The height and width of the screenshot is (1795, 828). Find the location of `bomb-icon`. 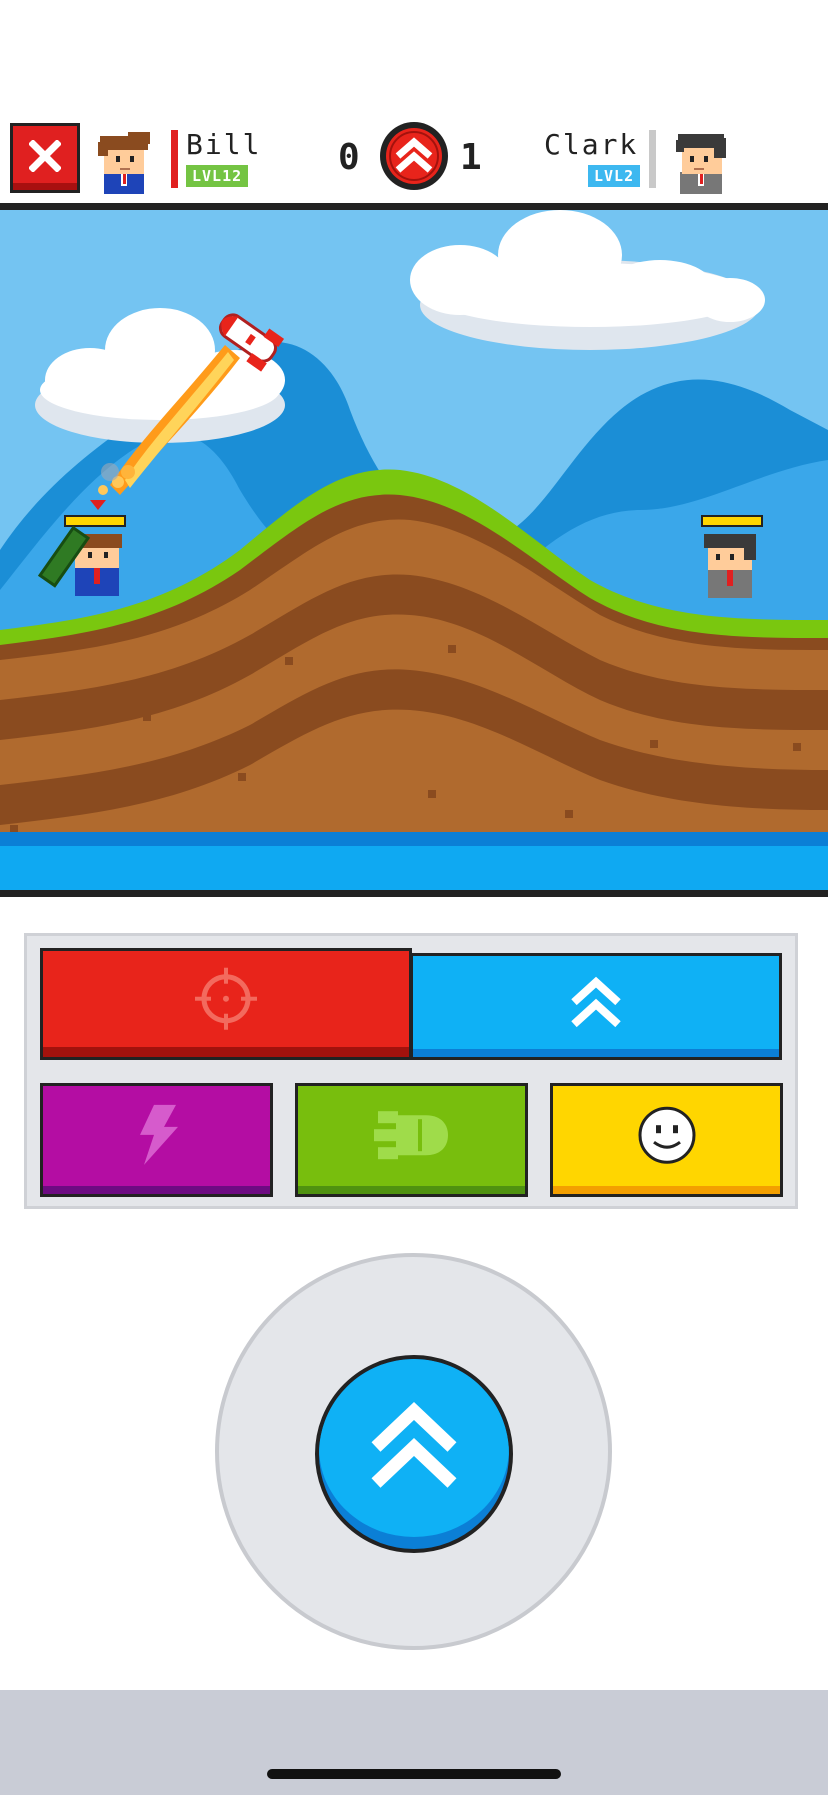

bomb-icon is located at coordinates (410, 1135).